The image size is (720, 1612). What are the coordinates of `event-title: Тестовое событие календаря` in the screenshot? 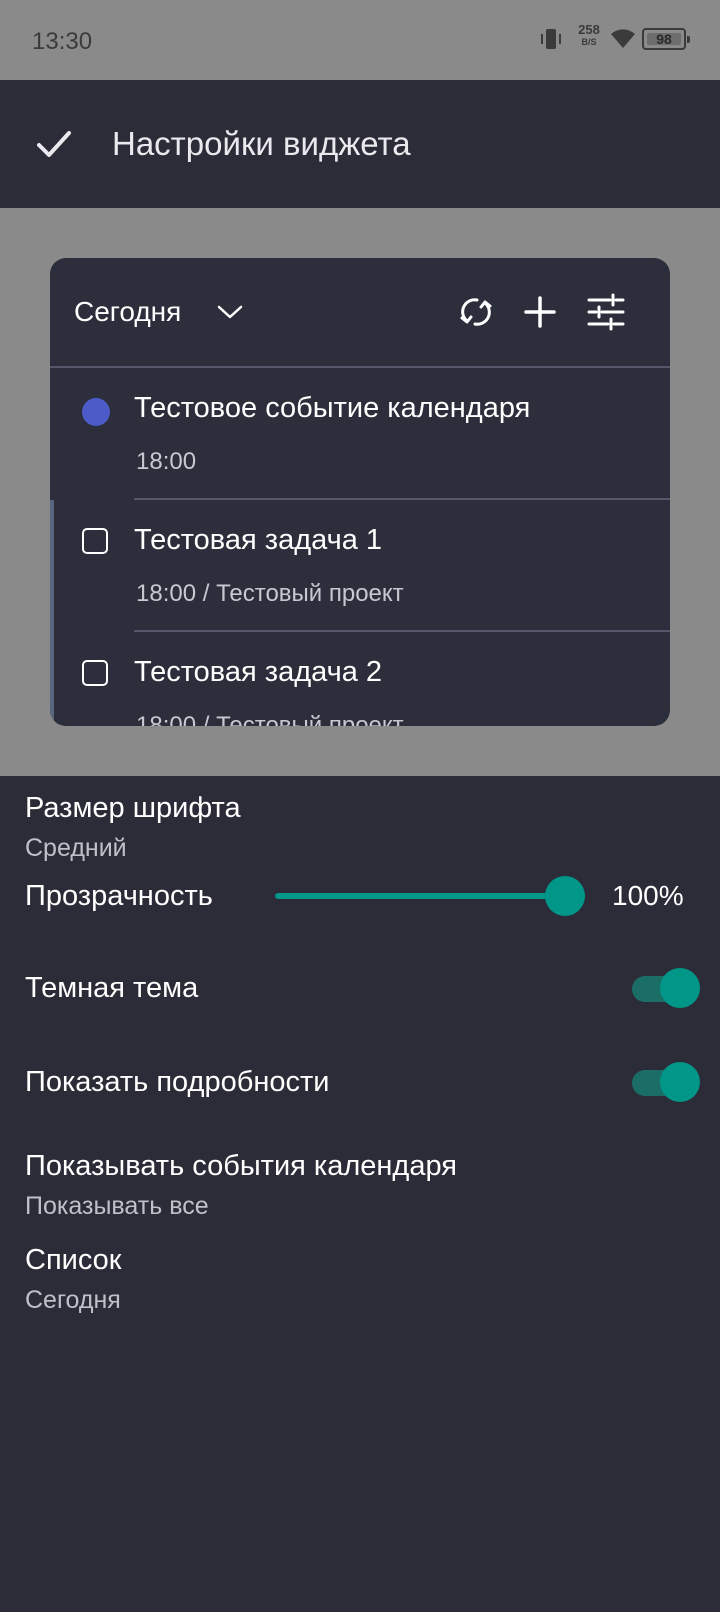 It's located at (332, 408).